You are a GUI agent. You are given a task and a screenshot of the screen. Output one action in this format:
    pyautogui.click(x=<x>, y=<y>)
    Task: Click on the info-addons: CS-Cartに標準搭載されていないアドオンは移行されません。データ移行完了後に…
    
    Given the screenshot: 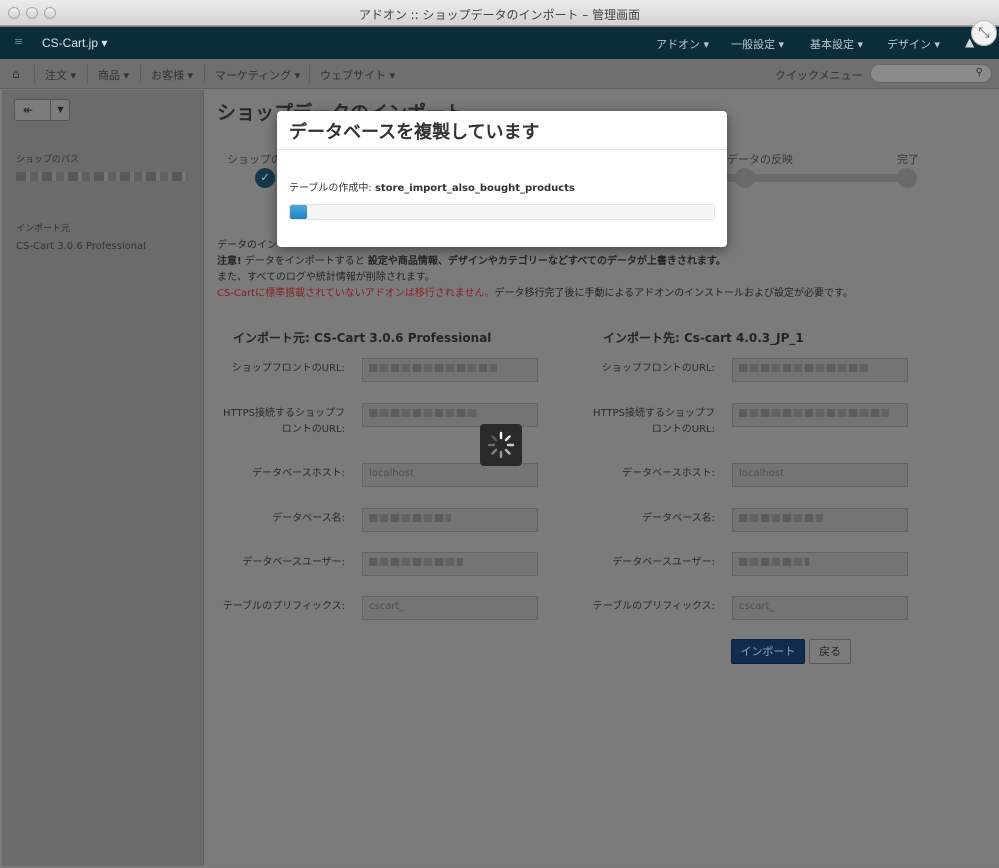 What is the action you would take?
    pyautogui.click(x=535, y=293)
    